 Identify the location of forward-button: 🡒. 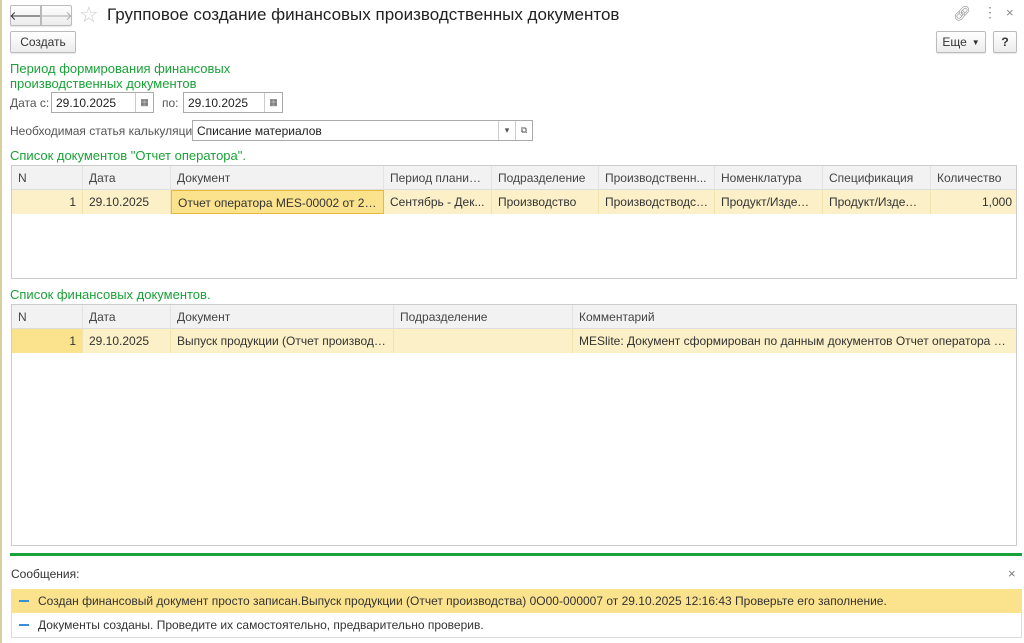
(56, 15).